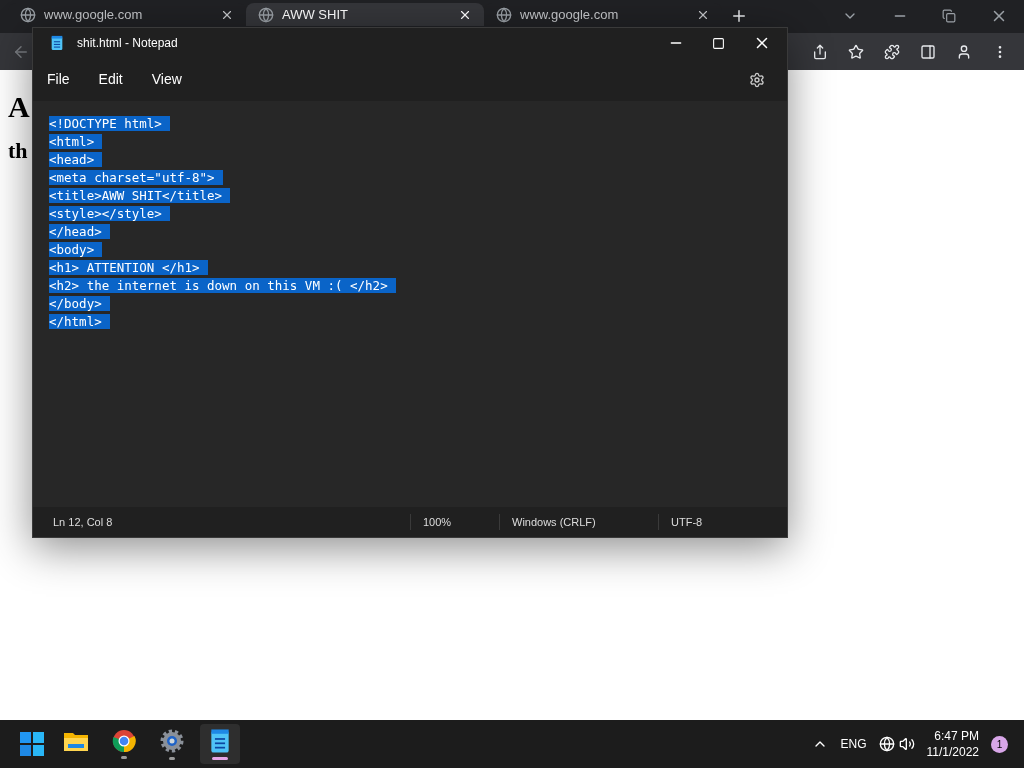 This screenshot has height=768, width=1024. What do you see at coordinates (454, 522) in the screenshot?
I see `zoom-level: 100%` at bounding box center [454, 522].